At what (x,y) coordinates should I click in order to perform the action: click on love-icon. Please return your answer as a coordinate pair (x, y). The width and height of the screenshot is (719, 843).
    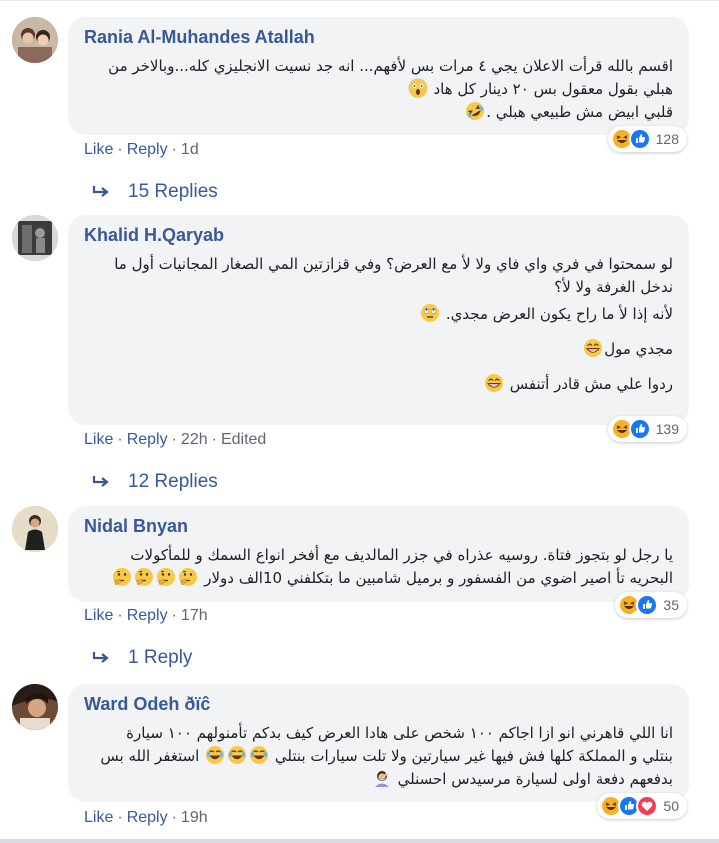
    Looking at the image, I should click on (647, 806).